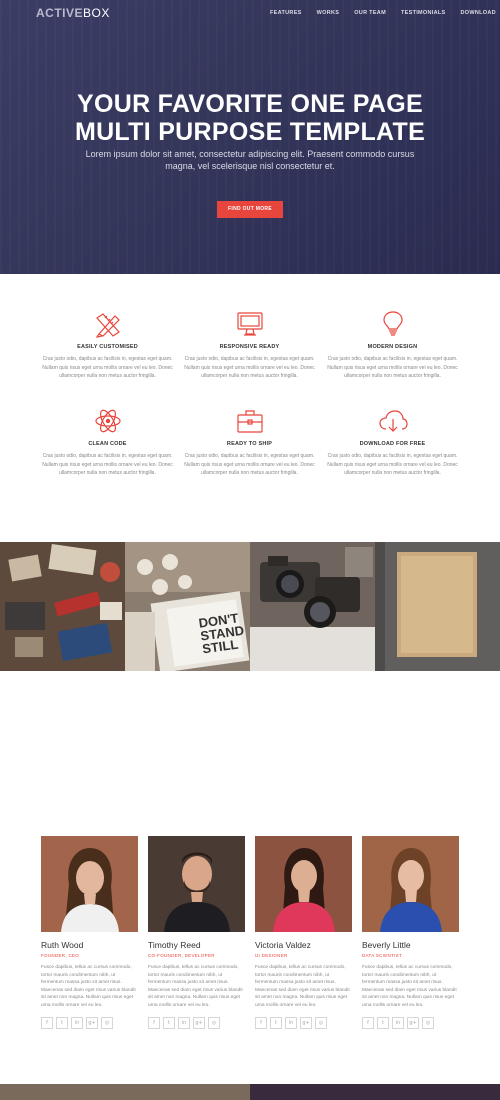  Describe the element at coordinates (174, 945) in the screenshot. I see `member-name: Timothy Reed` at that location.